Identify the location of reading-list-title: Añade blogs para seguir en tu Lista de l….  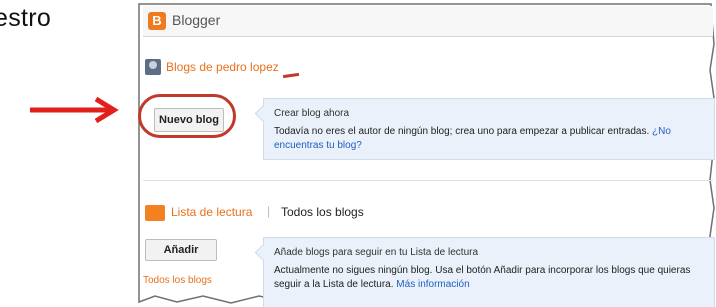
(376, 252).